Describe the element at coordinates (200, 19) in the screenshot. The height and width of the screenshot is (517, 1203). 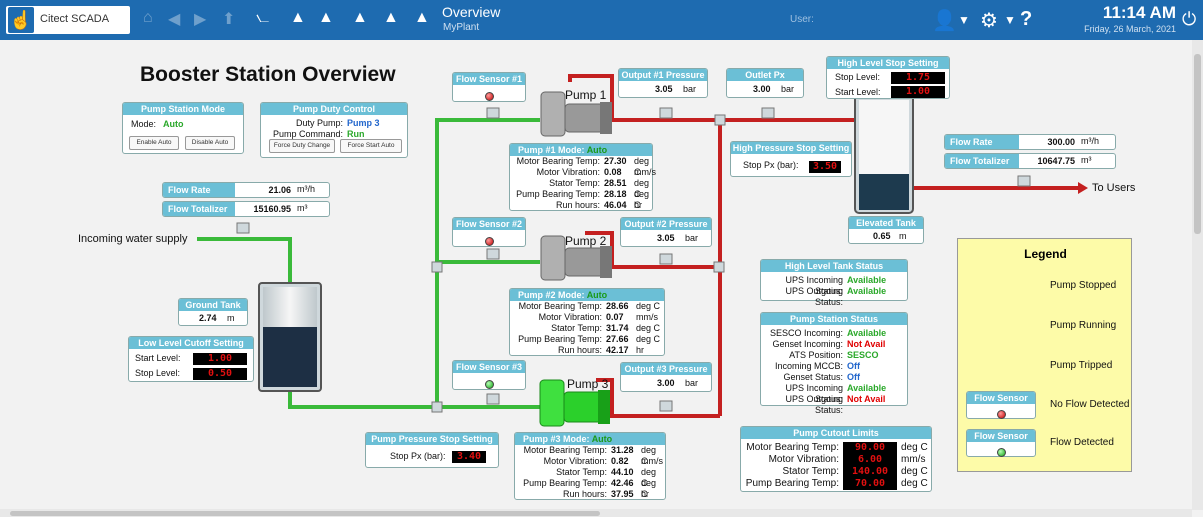
I see `forward-icon: ▶` at that location.